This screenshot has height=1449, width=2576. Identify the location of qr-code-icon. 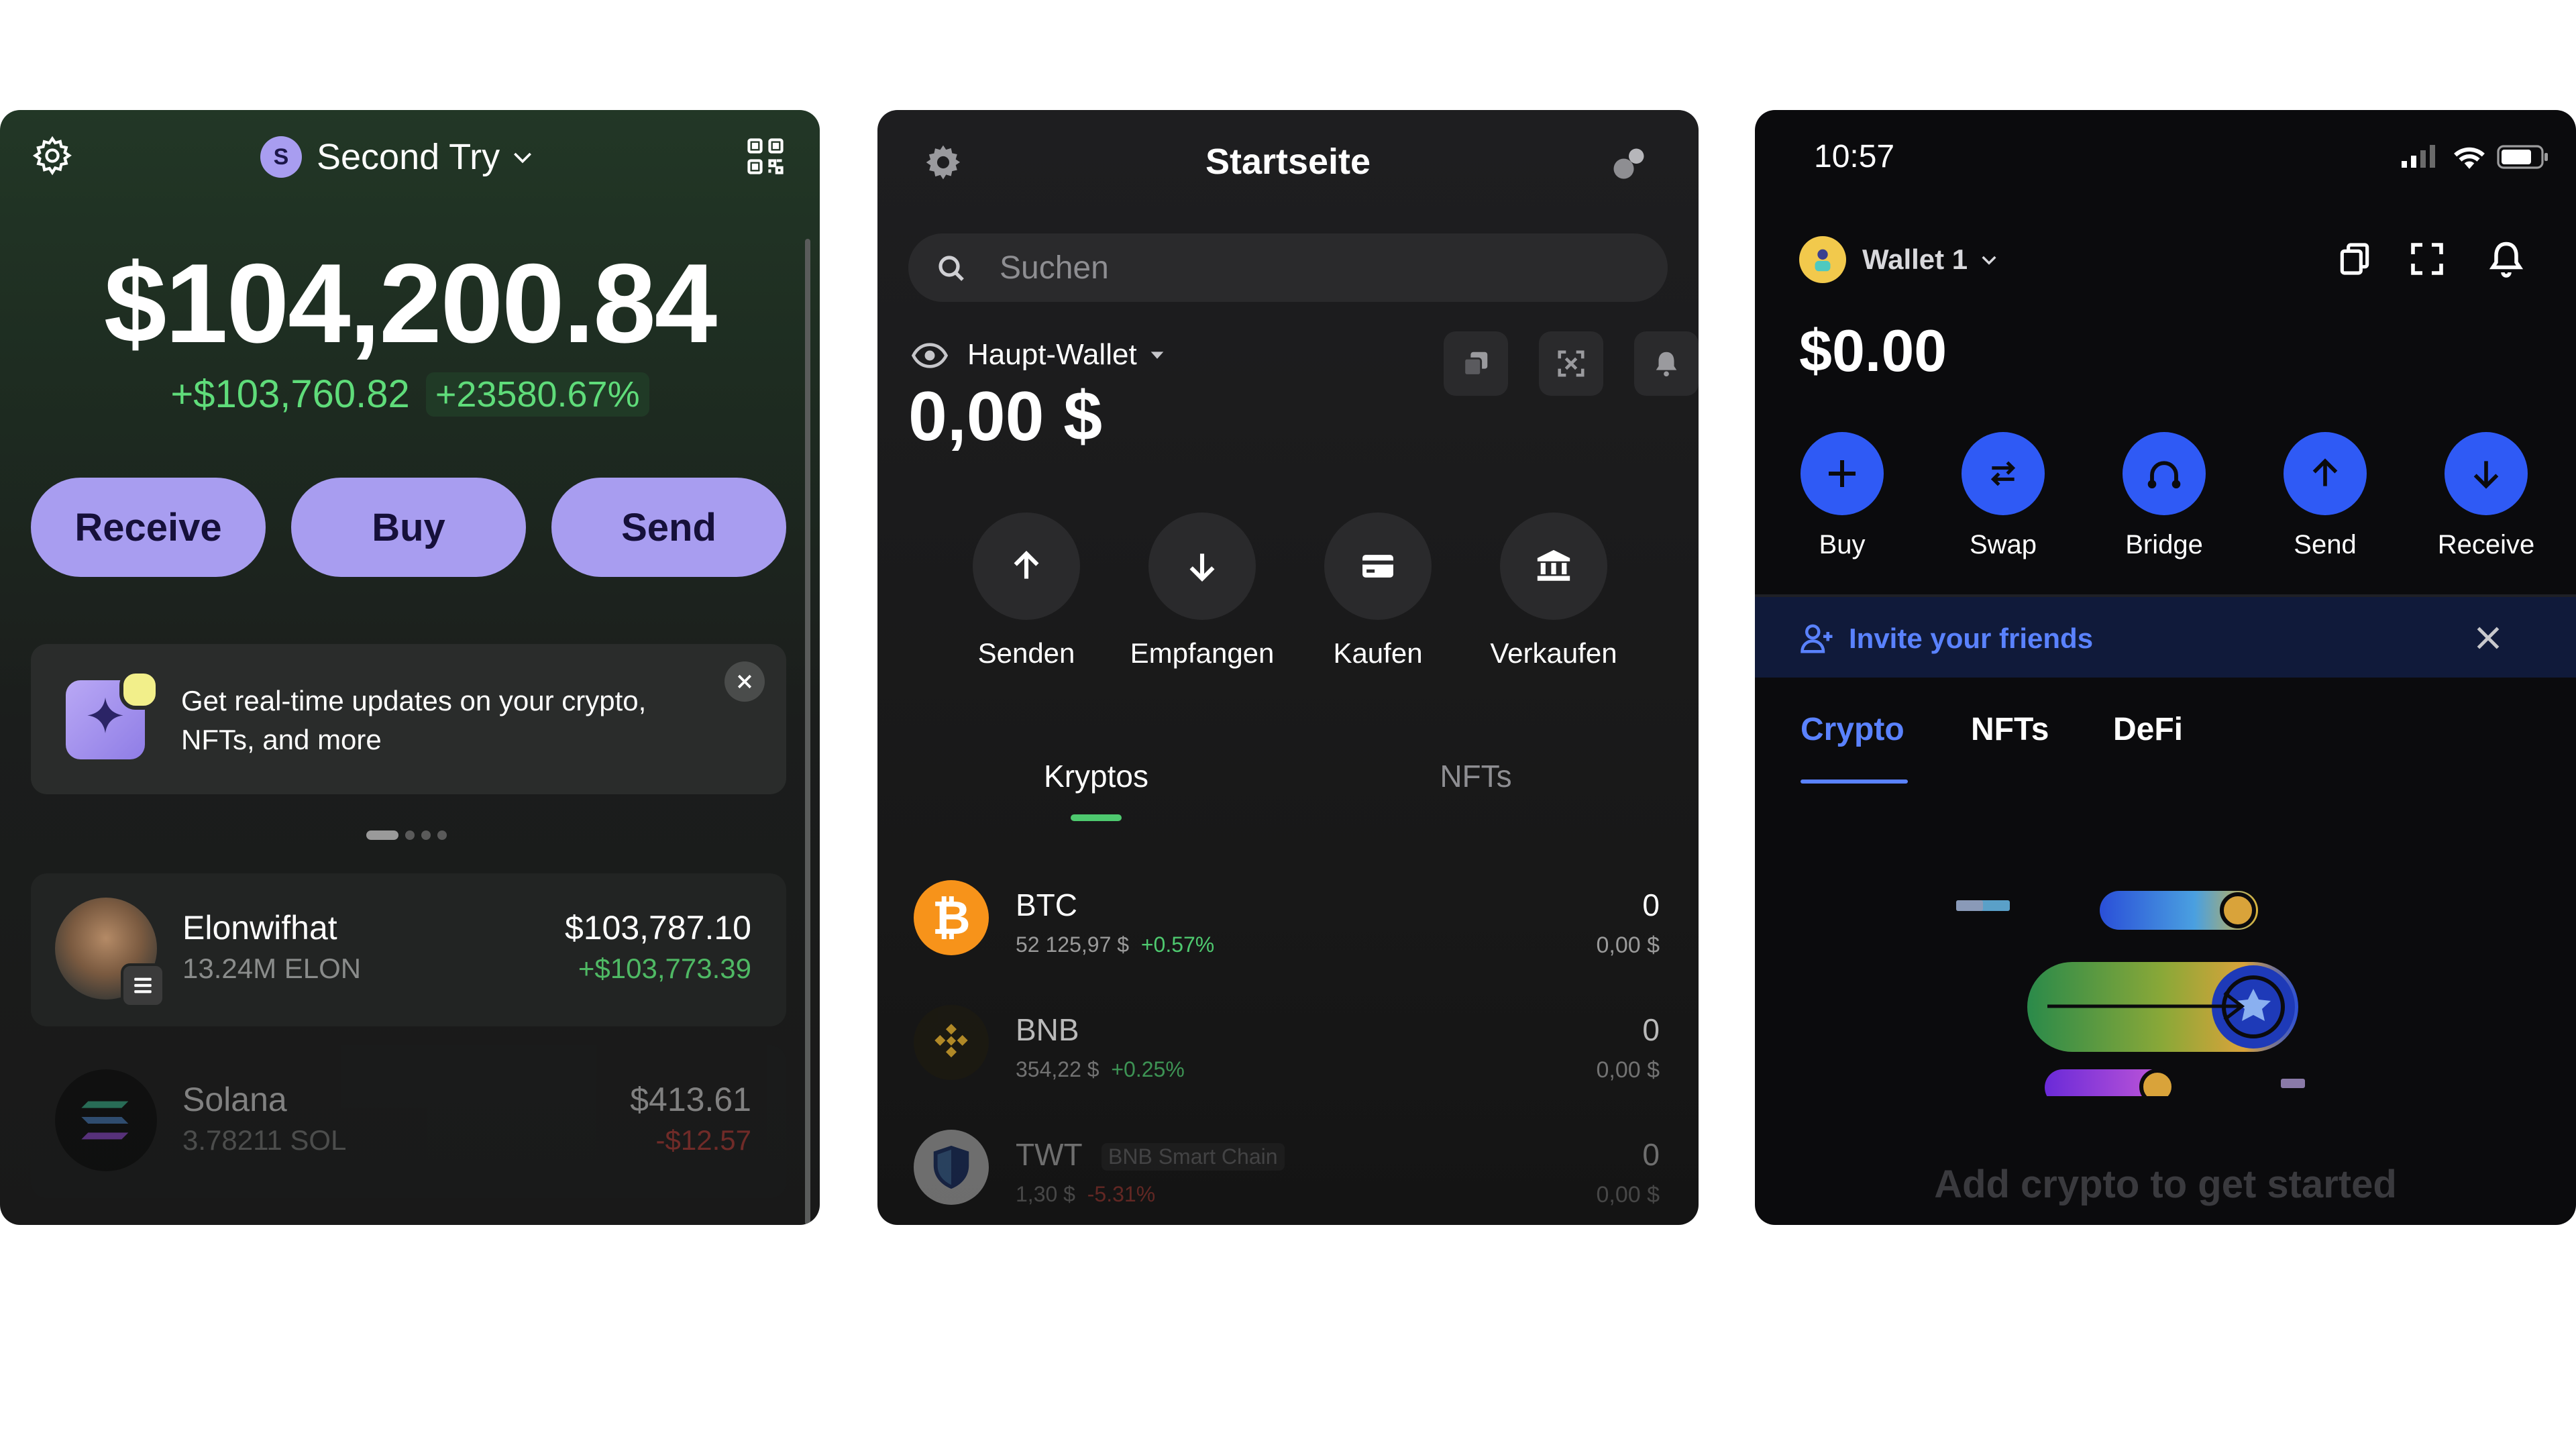
(765, 156).